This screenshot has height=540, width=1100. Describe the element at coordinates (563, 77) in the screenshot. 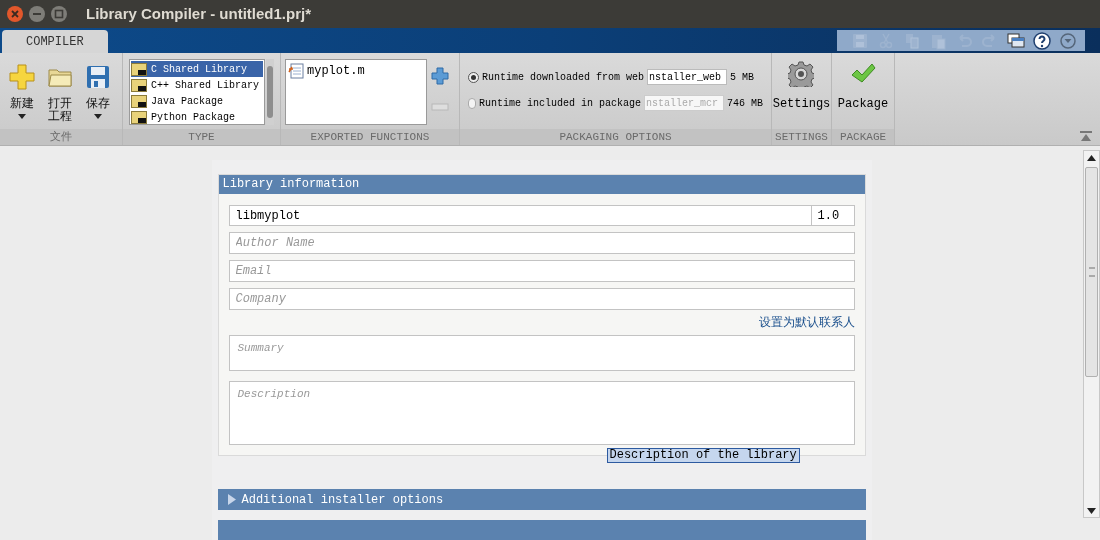

I see `option-label: Runtime downloaded from web` at that location.